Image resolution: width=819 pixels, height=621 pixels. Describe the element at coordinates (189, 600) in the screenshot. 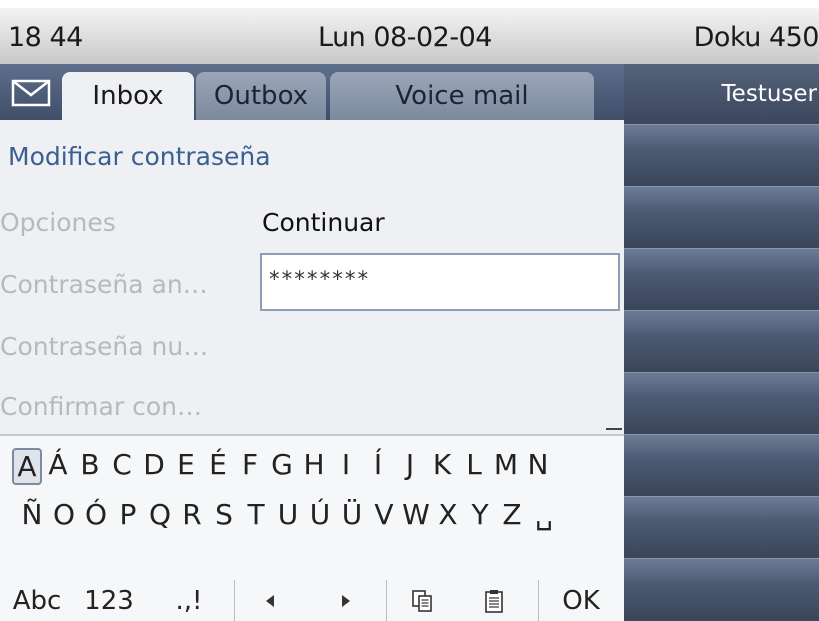

I see `punctuation-mode-button: .,!` at that location.